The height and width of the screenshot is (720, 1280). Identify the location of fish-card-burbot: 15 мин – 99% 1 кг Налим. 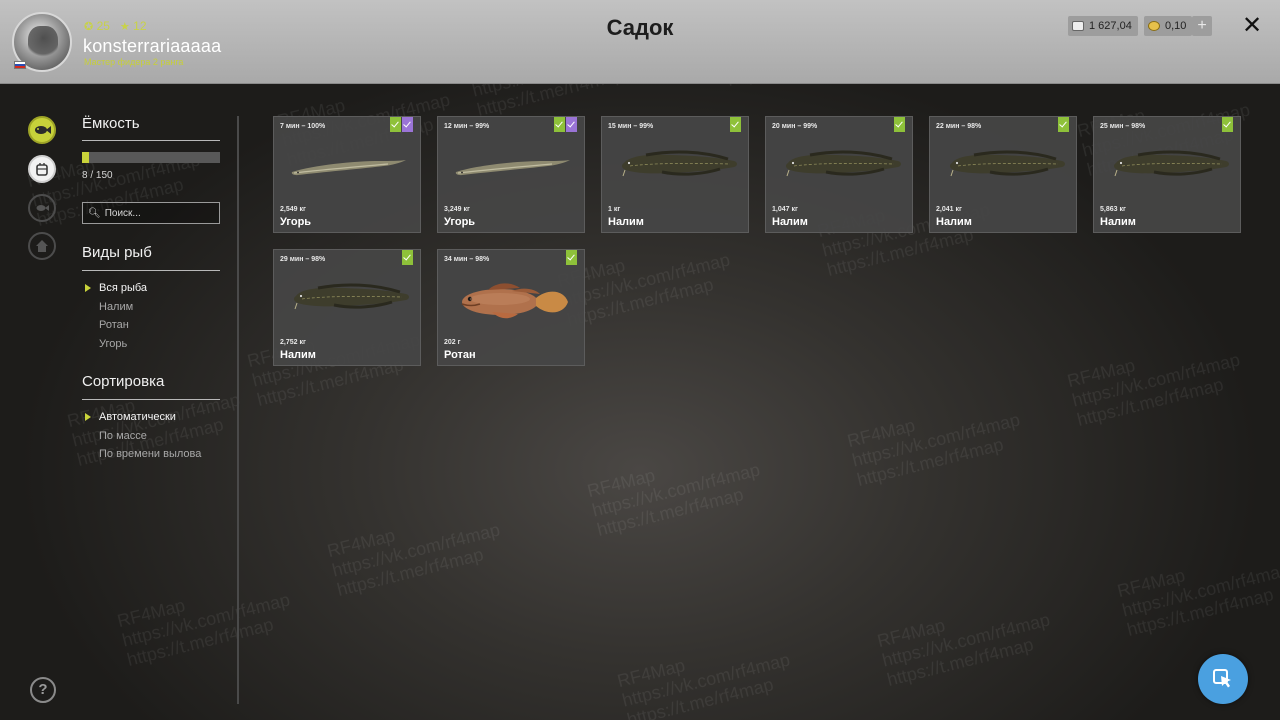
(675, 174).